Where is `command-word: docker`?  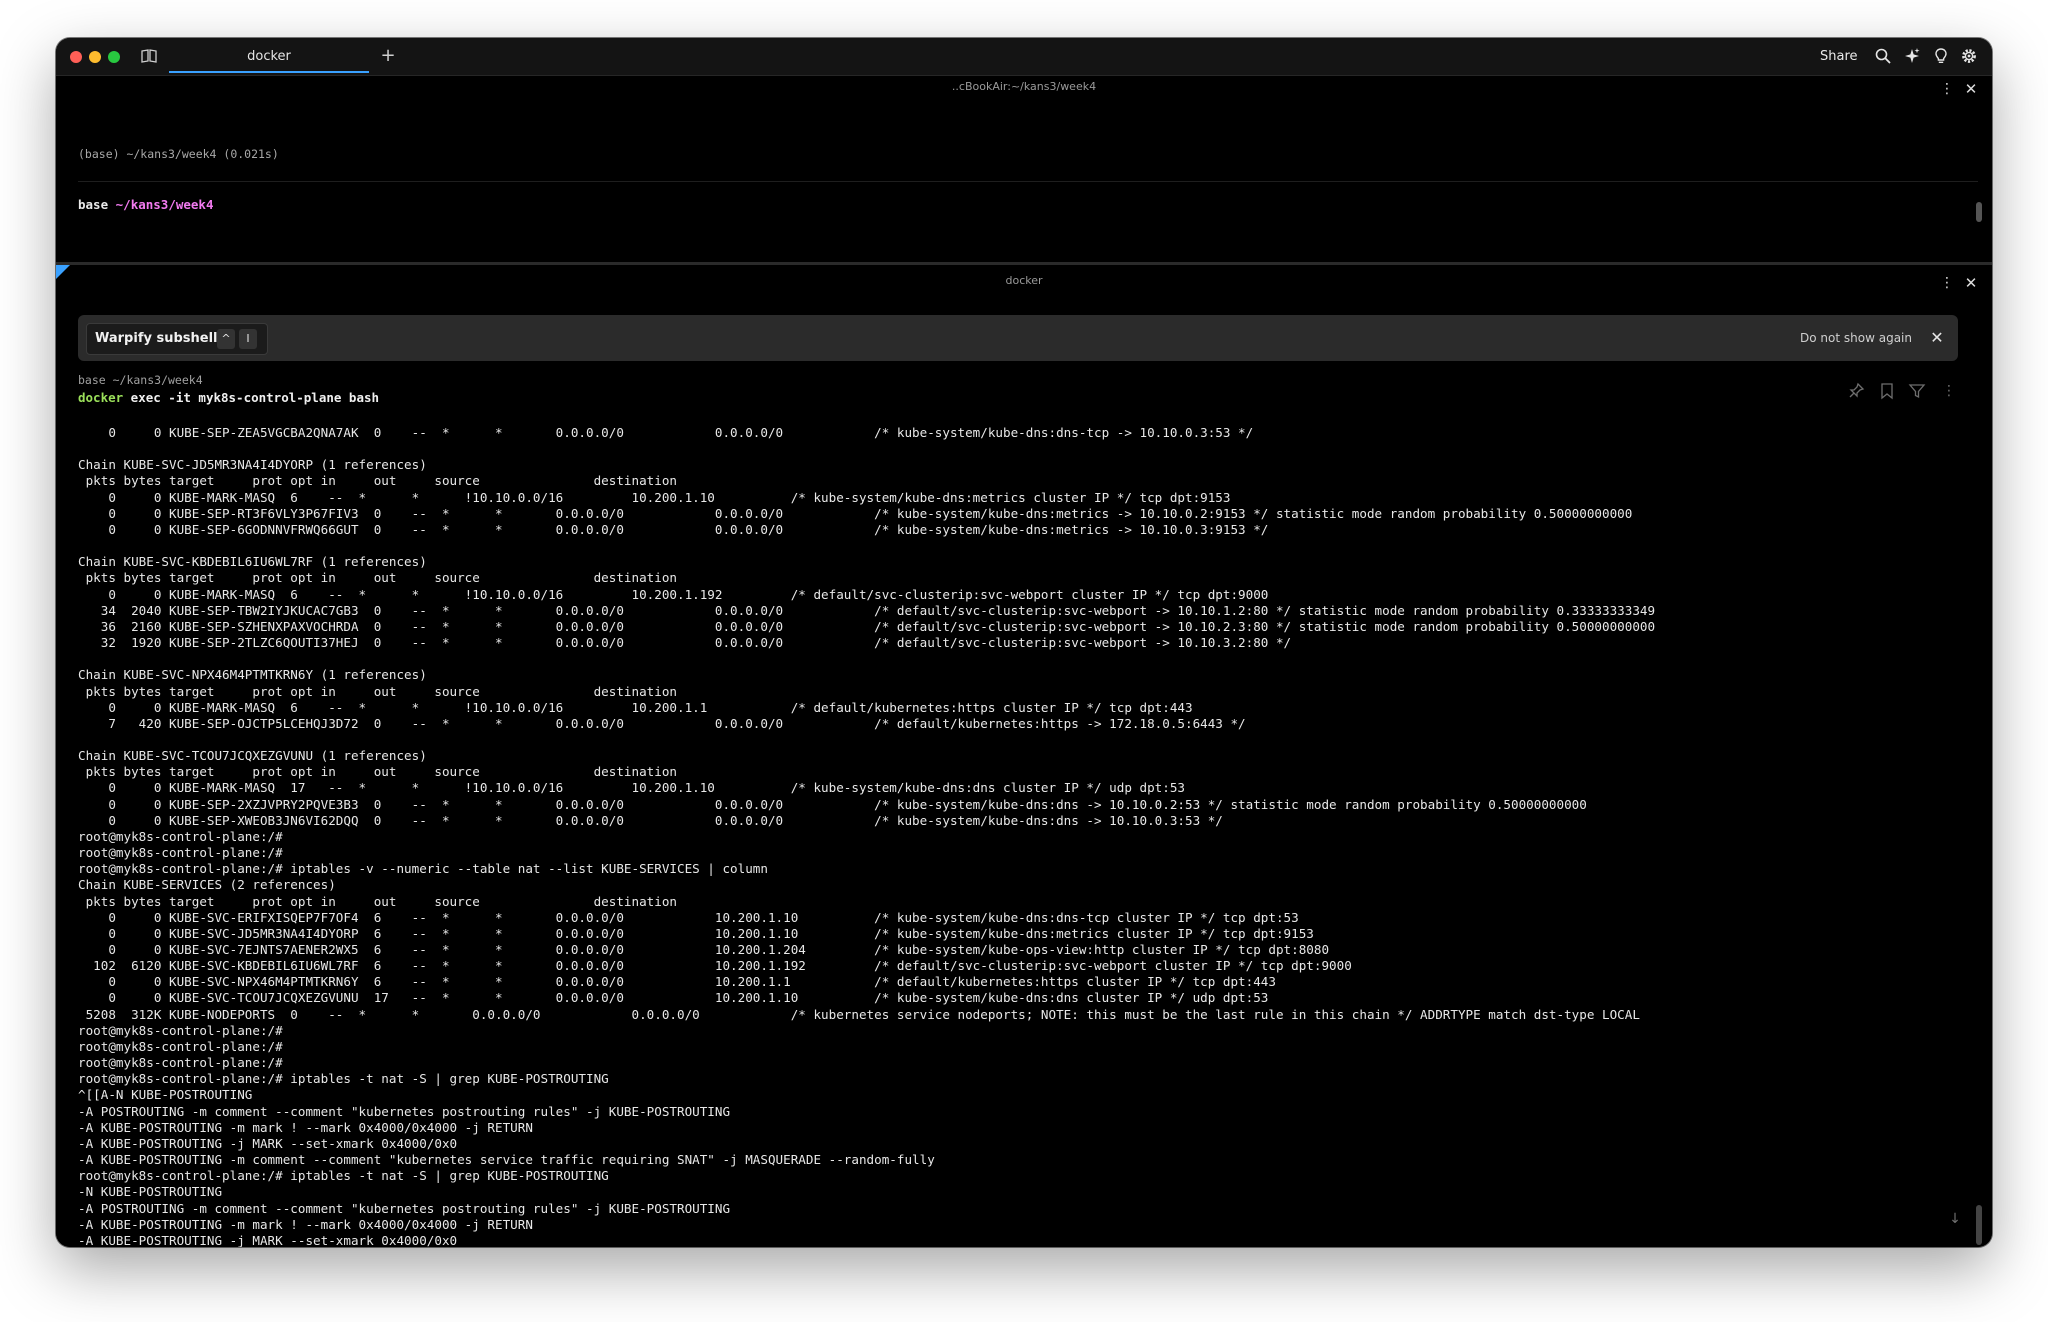 command-word: docker is located at coordinates (101, 397).